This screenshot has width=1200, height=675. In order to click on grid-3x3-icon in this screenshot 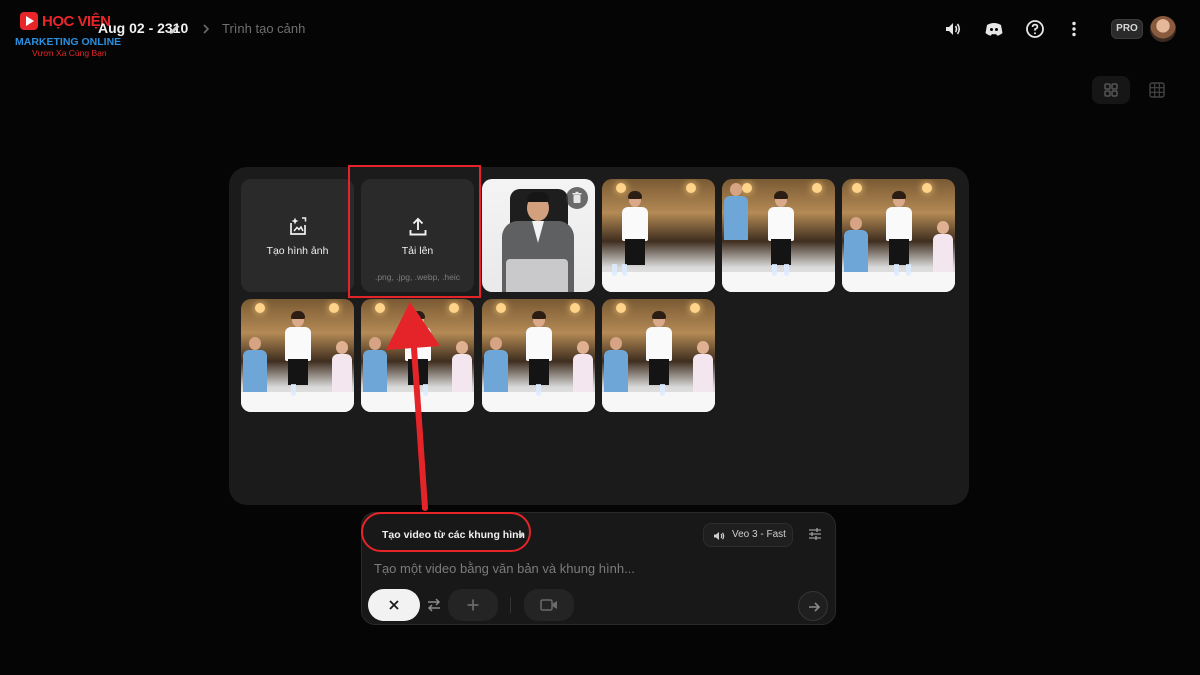, I will do `click(1157, 90)`.